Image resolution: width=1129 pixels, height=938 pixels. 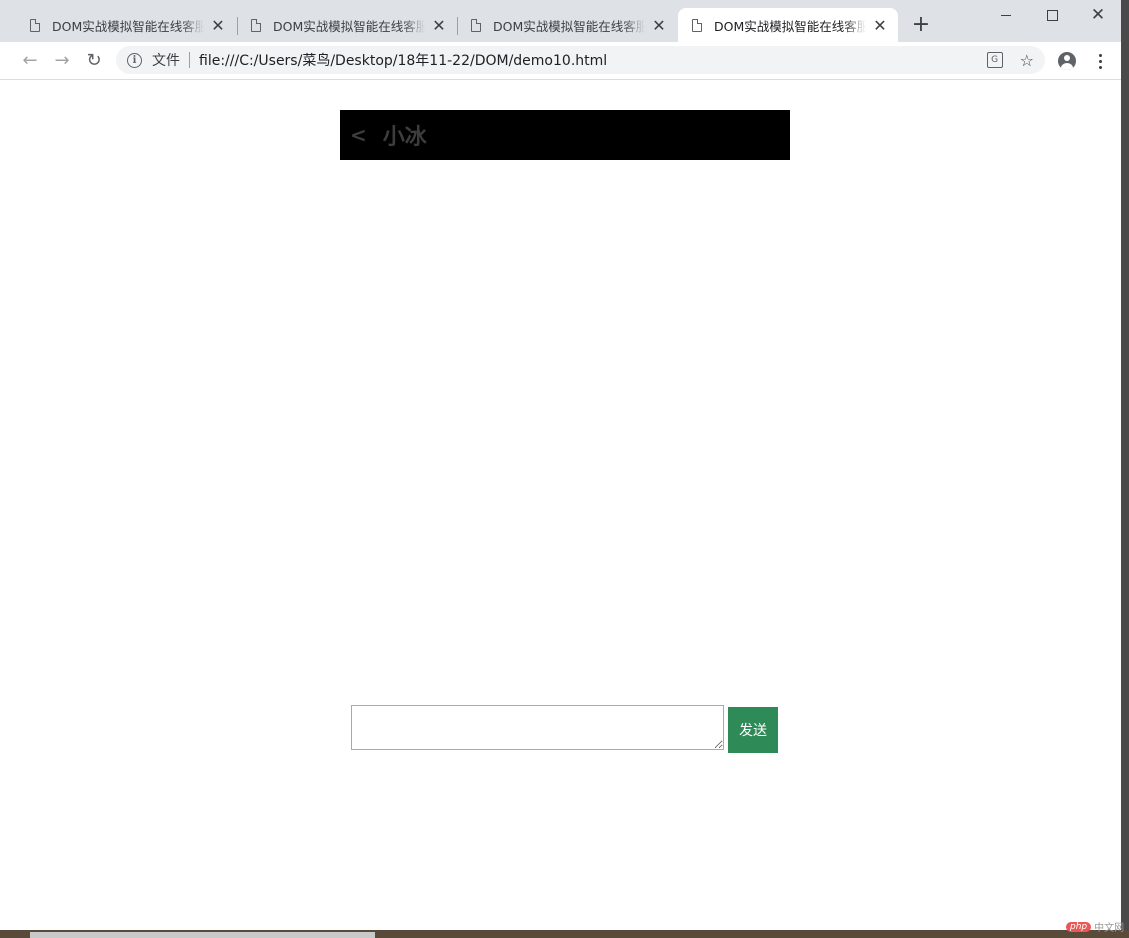 I want to click on reload-button: ↻, so click(x=94, y=60).